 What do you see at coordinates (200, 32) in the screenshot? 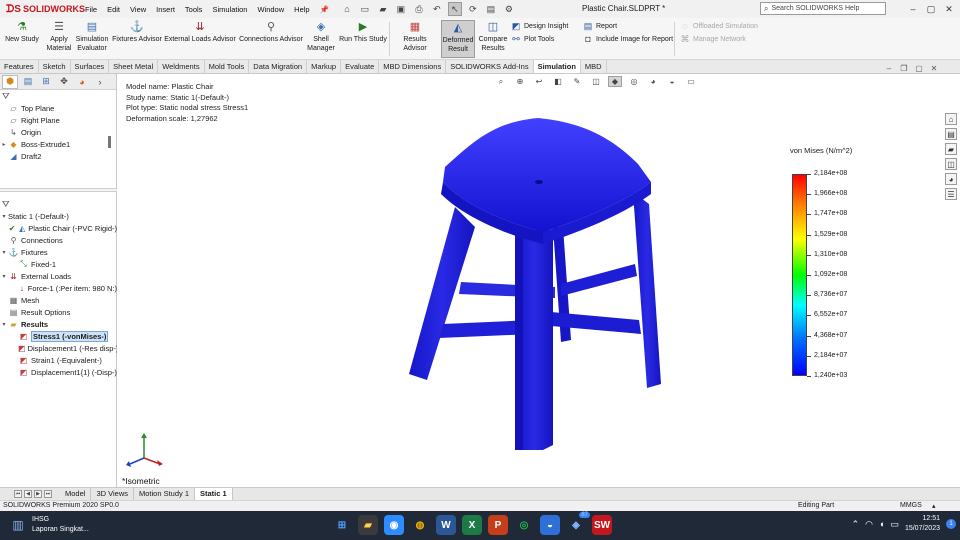
I see `external-loads-advisor-button: ⇊ External Loads Advisor` at bounding box center [200, 32].